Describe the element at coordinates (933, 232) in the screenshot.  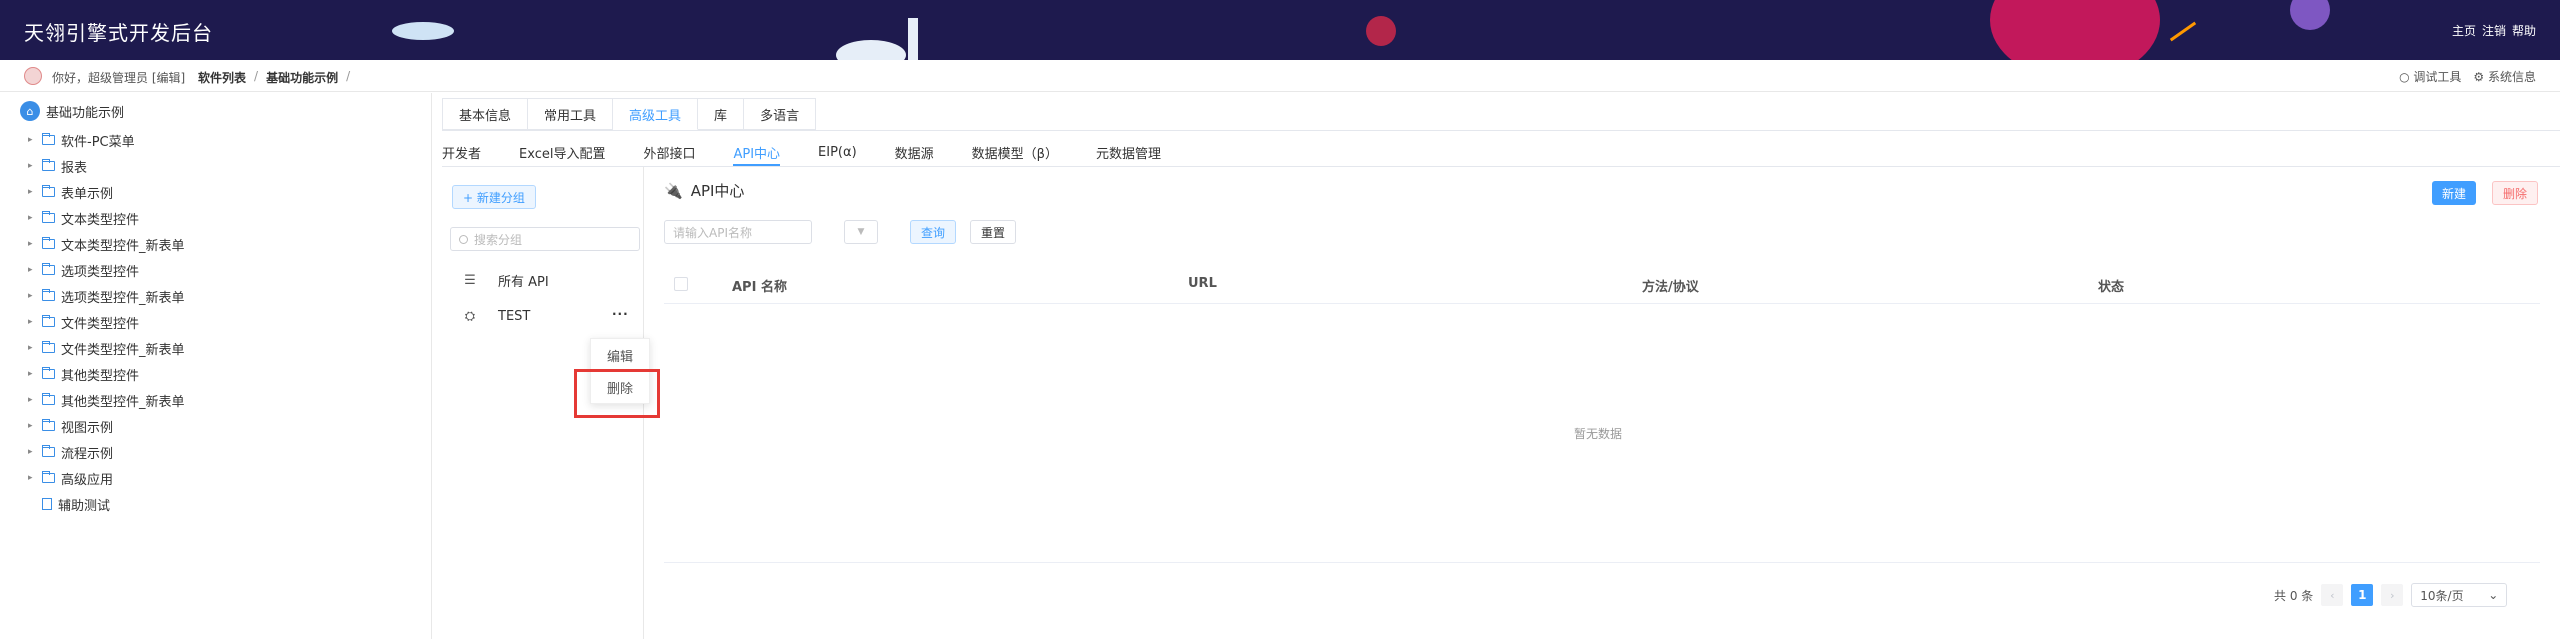
I see `query-button: 查询` at that location.